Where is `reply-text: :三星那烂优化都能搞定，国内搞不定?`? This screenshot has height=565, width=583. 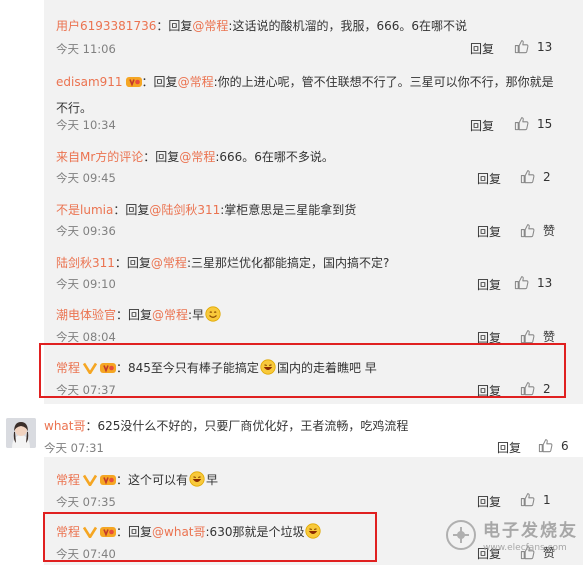 reply-text: :三星那烂优化都能搞定，国内搞不定? is located at coordinates (288, 263).